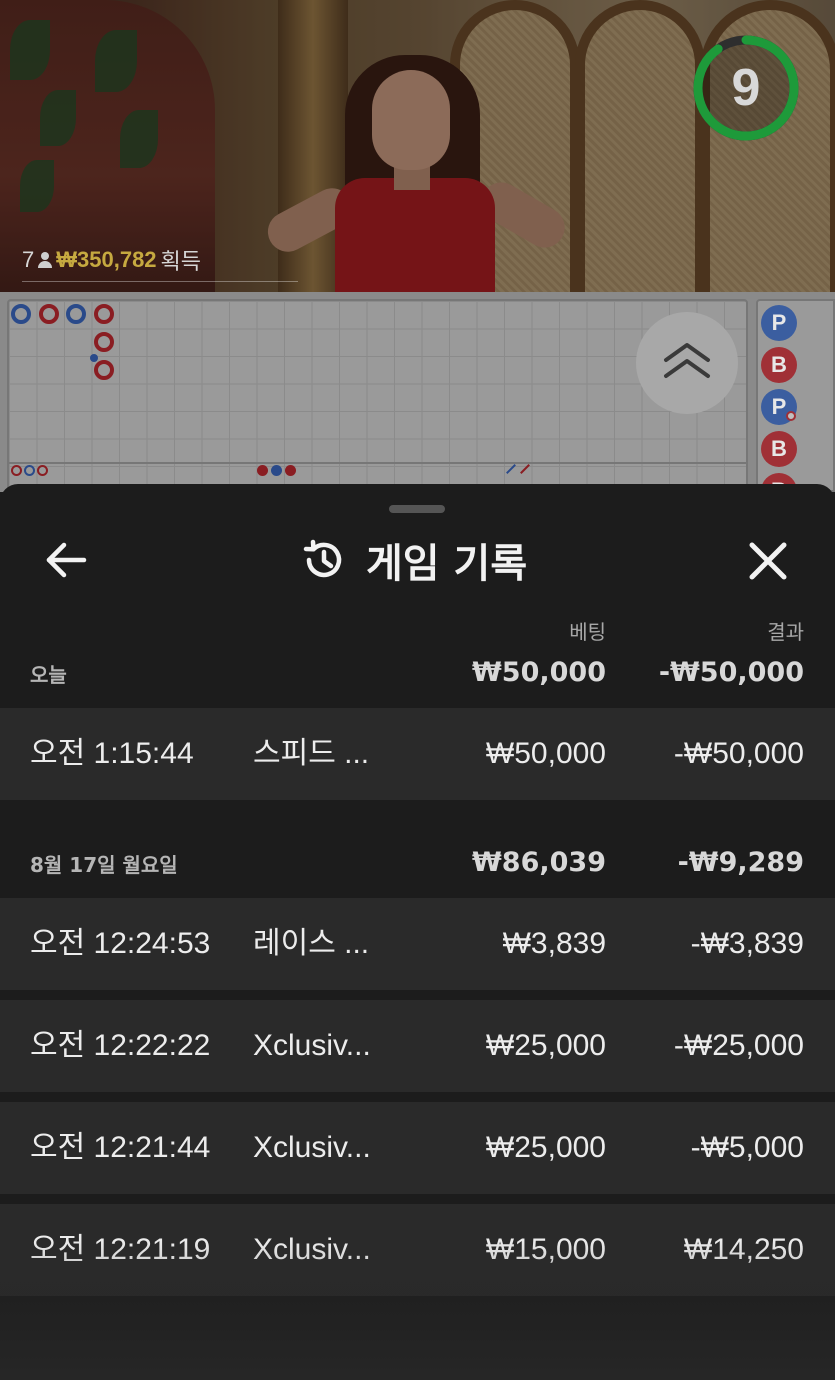 This screenshot has width=835, height=1380. What do you see at coordinates (104, 865) in the screenshot?
I see `group-date: 8월 17일 월요일` at bounding box center [104, 865].